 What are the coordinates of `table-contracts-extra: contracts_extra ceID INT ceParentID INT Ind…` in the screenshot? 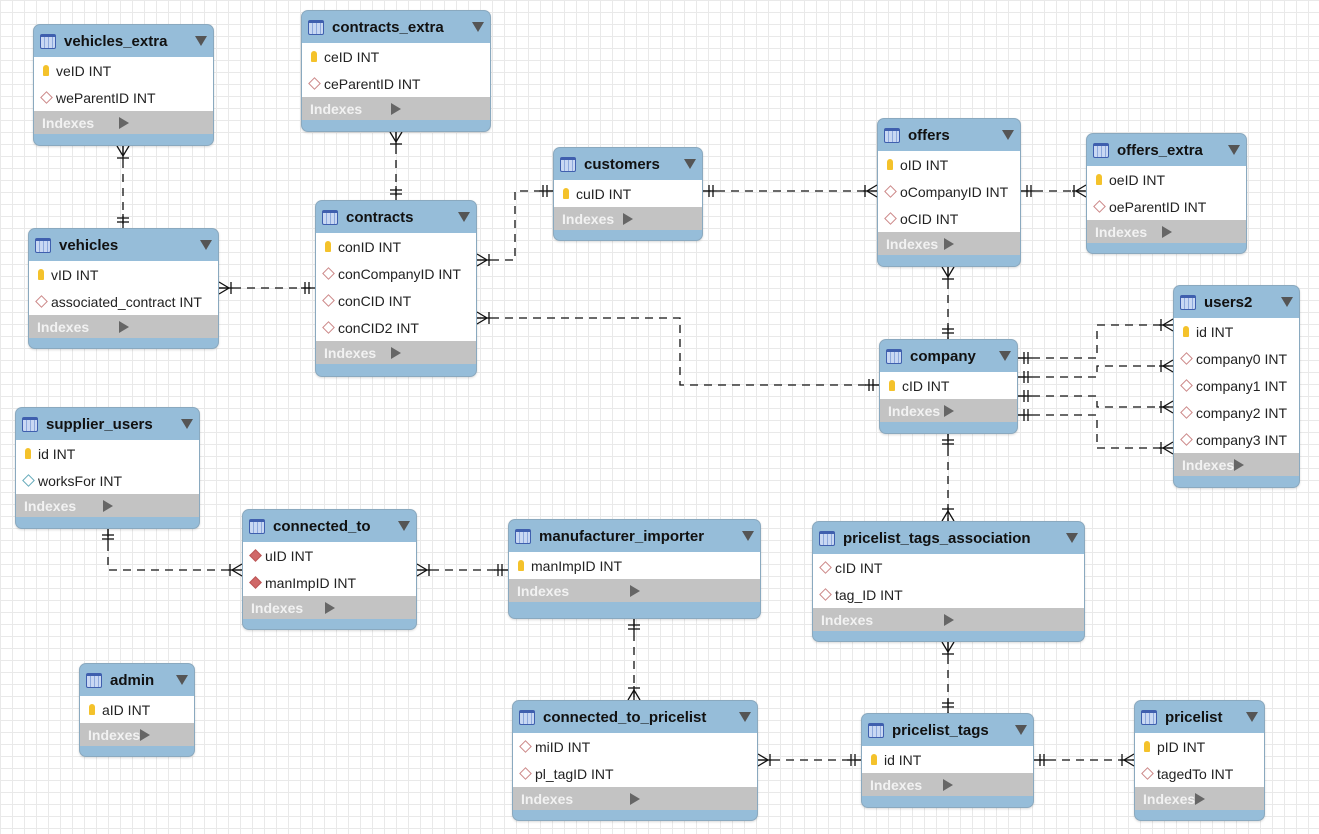 It's located at (396, 71).